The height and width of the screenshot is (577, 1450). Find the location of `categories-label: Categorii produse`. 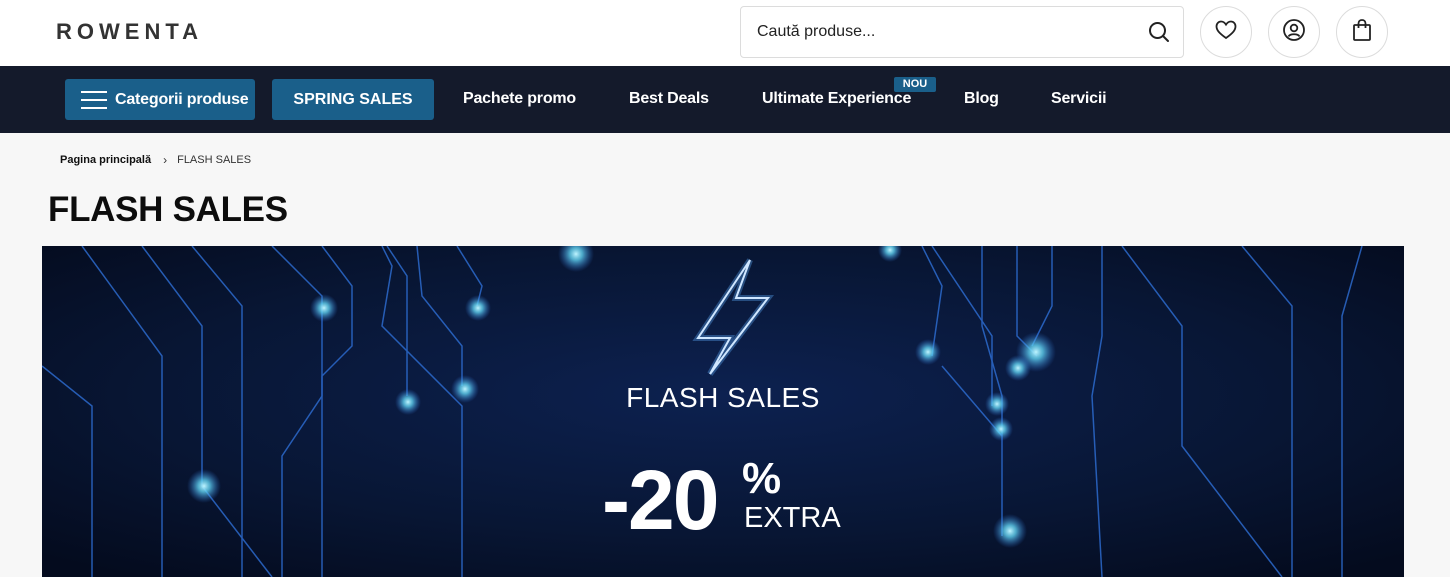

categories-label: Categorii produse is located at coordinates (182, 99).